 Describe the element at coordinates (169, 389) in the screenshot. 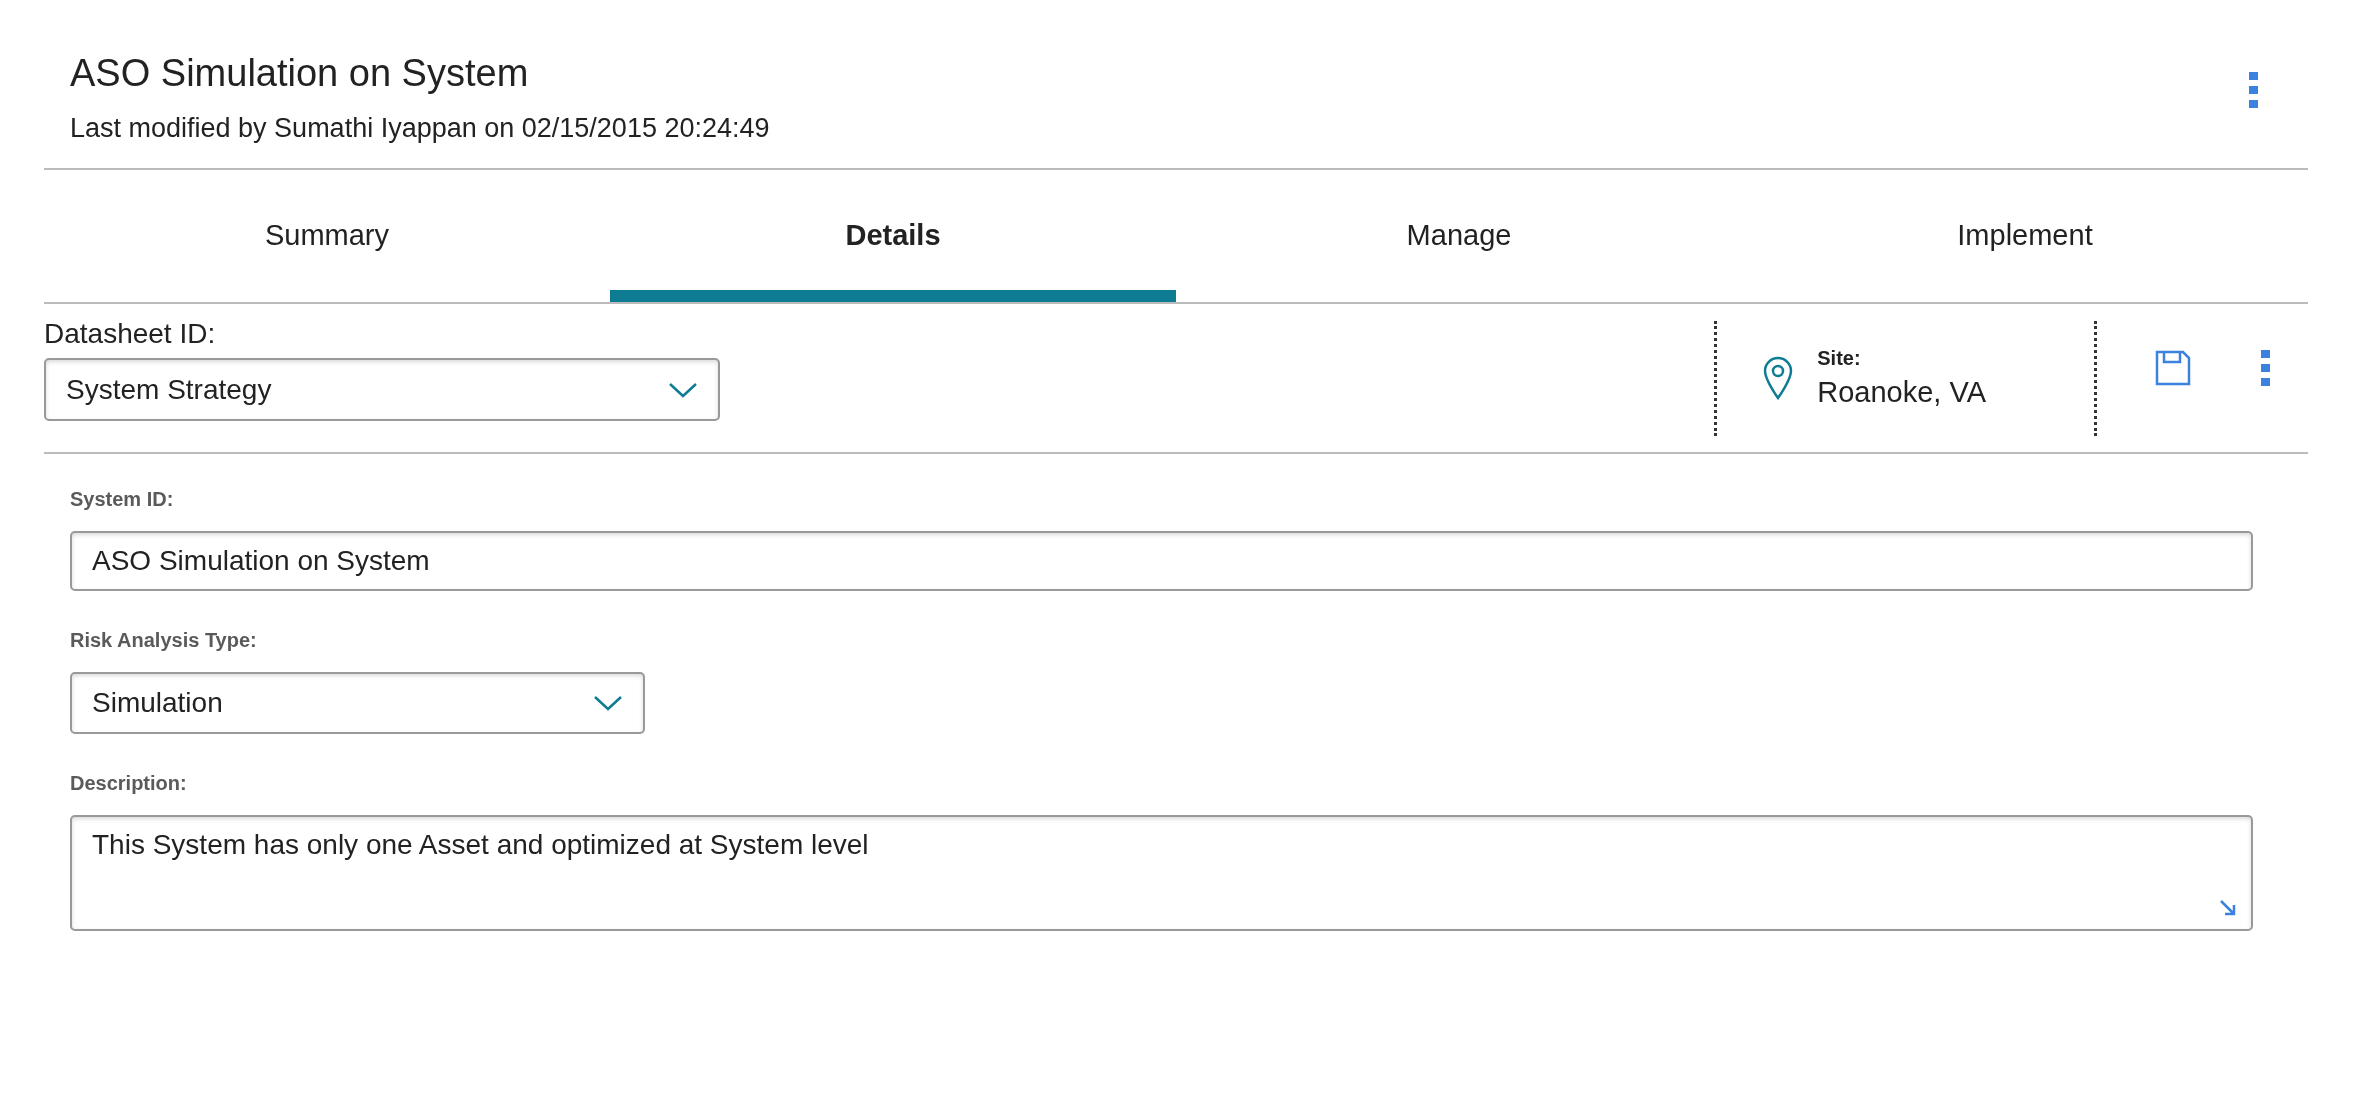

I see `dropdown-value: System Strategy` at that location.